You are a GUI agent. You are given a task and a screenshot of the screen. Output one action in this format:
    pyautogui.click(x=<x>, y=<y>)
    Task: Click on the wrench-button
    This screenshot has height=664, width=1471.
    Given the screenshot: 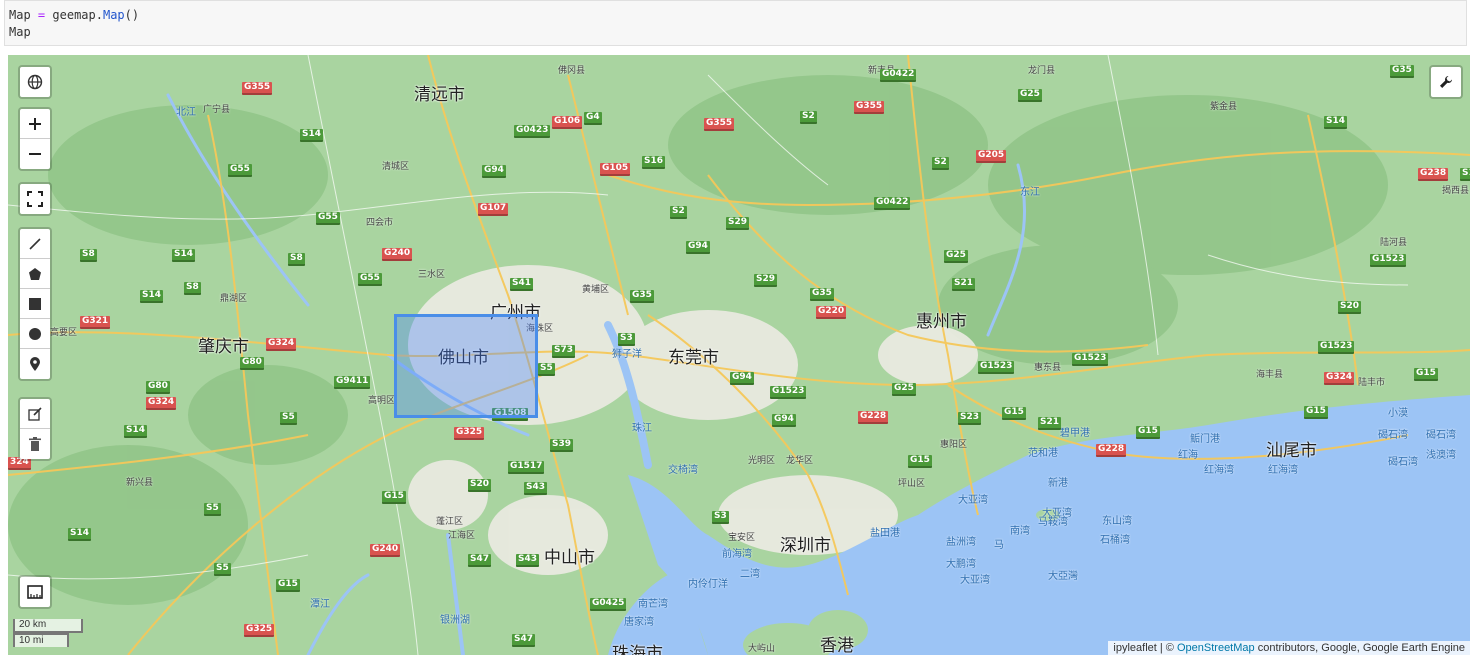 What is the action you would take?
    pyautogui.click(x=1446, y=82)
    